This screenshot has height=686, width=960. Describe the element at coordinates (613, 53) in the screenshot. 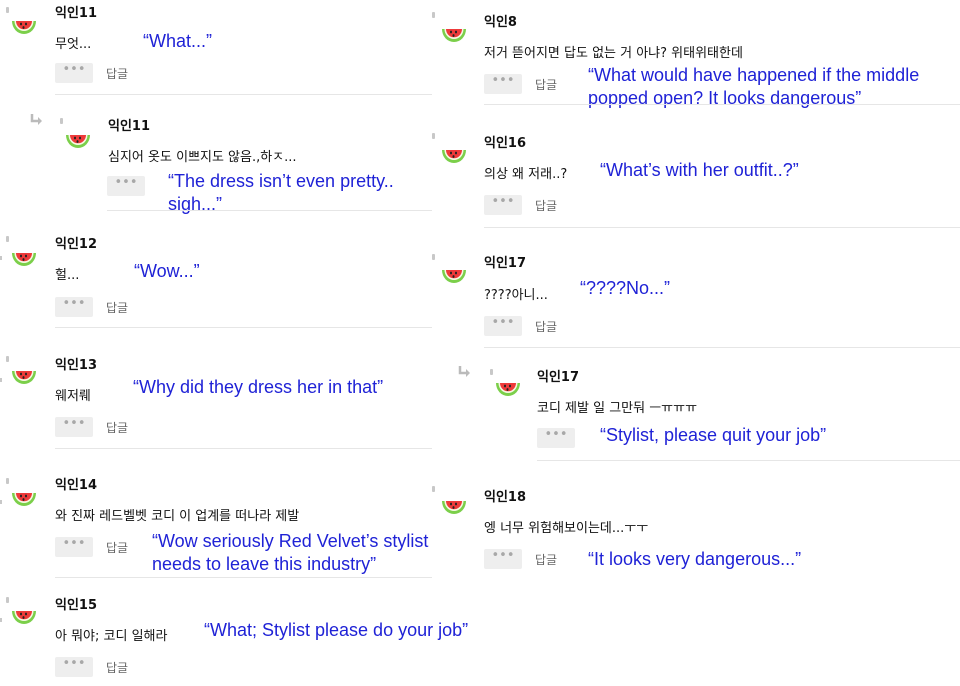

I see `comment-text: 저거 뜯어지면 답도 없는 거 아냐? 위태위태한데` at that location.